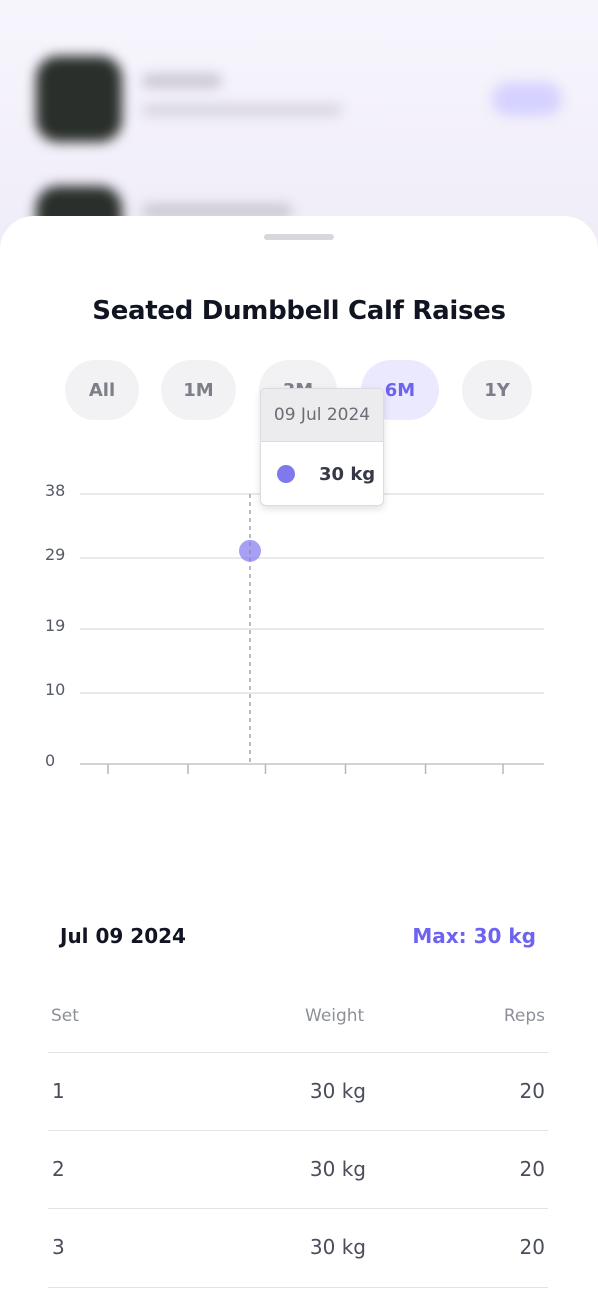 Image resolution: width=598 pixels, height=1292 pixels. Describe the element at coordinates (335, 1016) in the screenshot. I see `column-header-weight: Weight` at that location.